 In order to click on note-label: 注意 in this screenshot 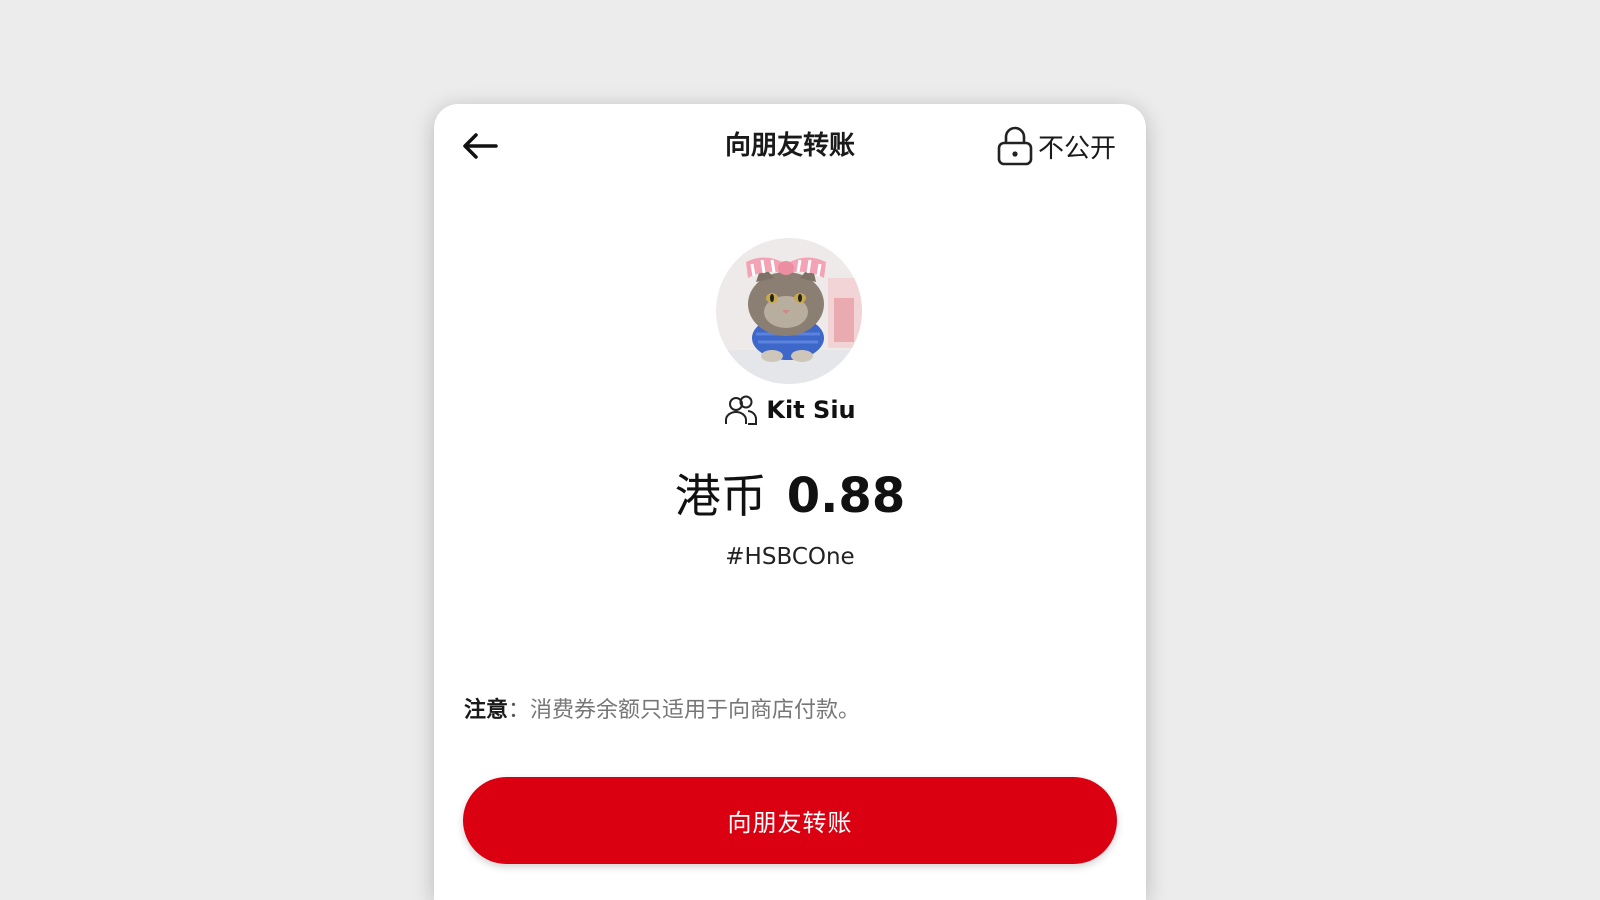, I will do `click(486, 710)`.